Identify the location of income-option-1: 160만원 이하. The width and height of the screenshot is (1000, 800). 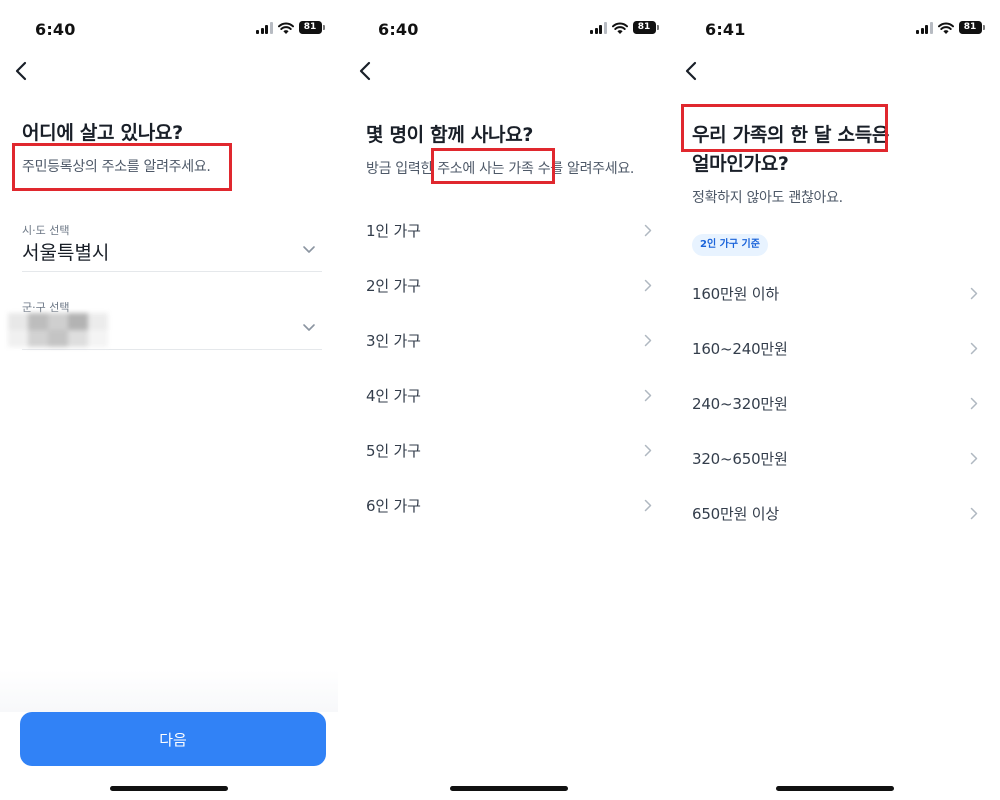
(835, 294).